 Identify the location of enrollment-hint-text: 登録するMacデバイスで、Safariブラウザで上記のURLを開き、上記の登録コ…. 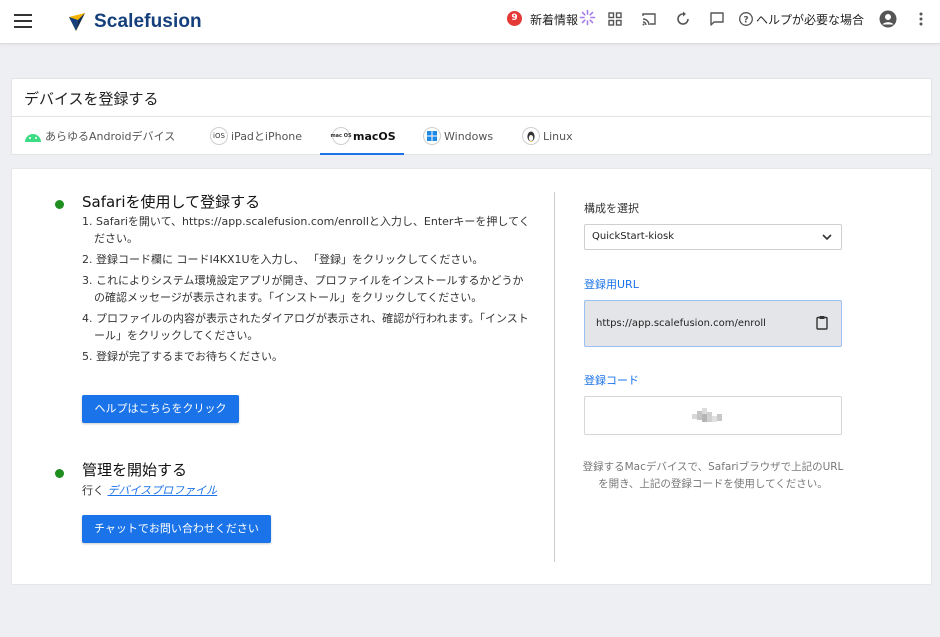
(713, 475).